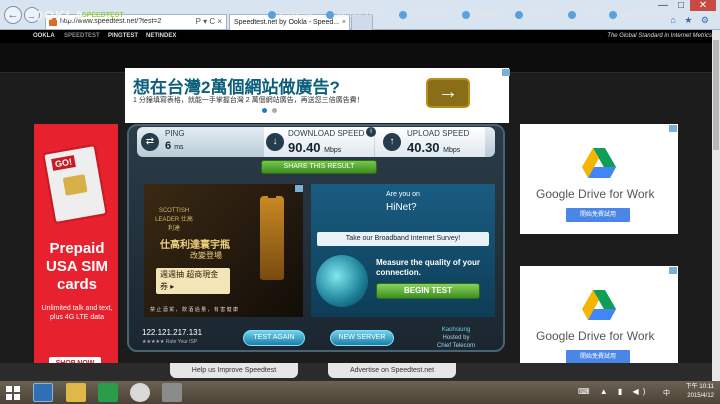  Describe the element at coordinates (172, 332) in the screenshot. I see `ip-address: 122.121.217.131` at that location.